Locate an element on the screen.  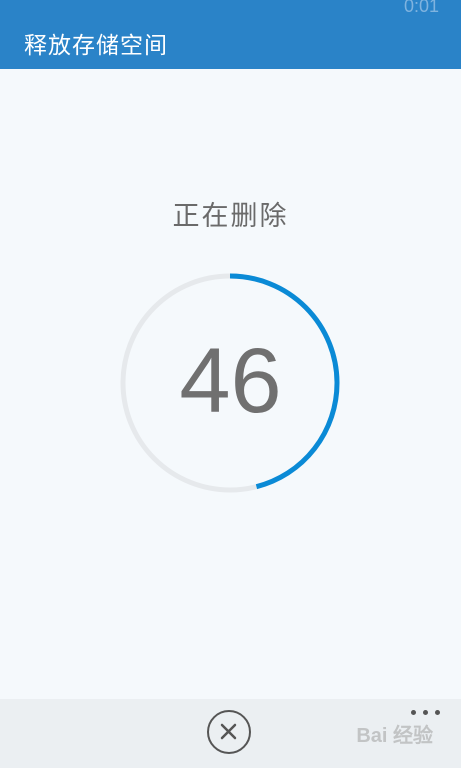
page-title: 释放存储空间 is located at coordinates (96, 46).